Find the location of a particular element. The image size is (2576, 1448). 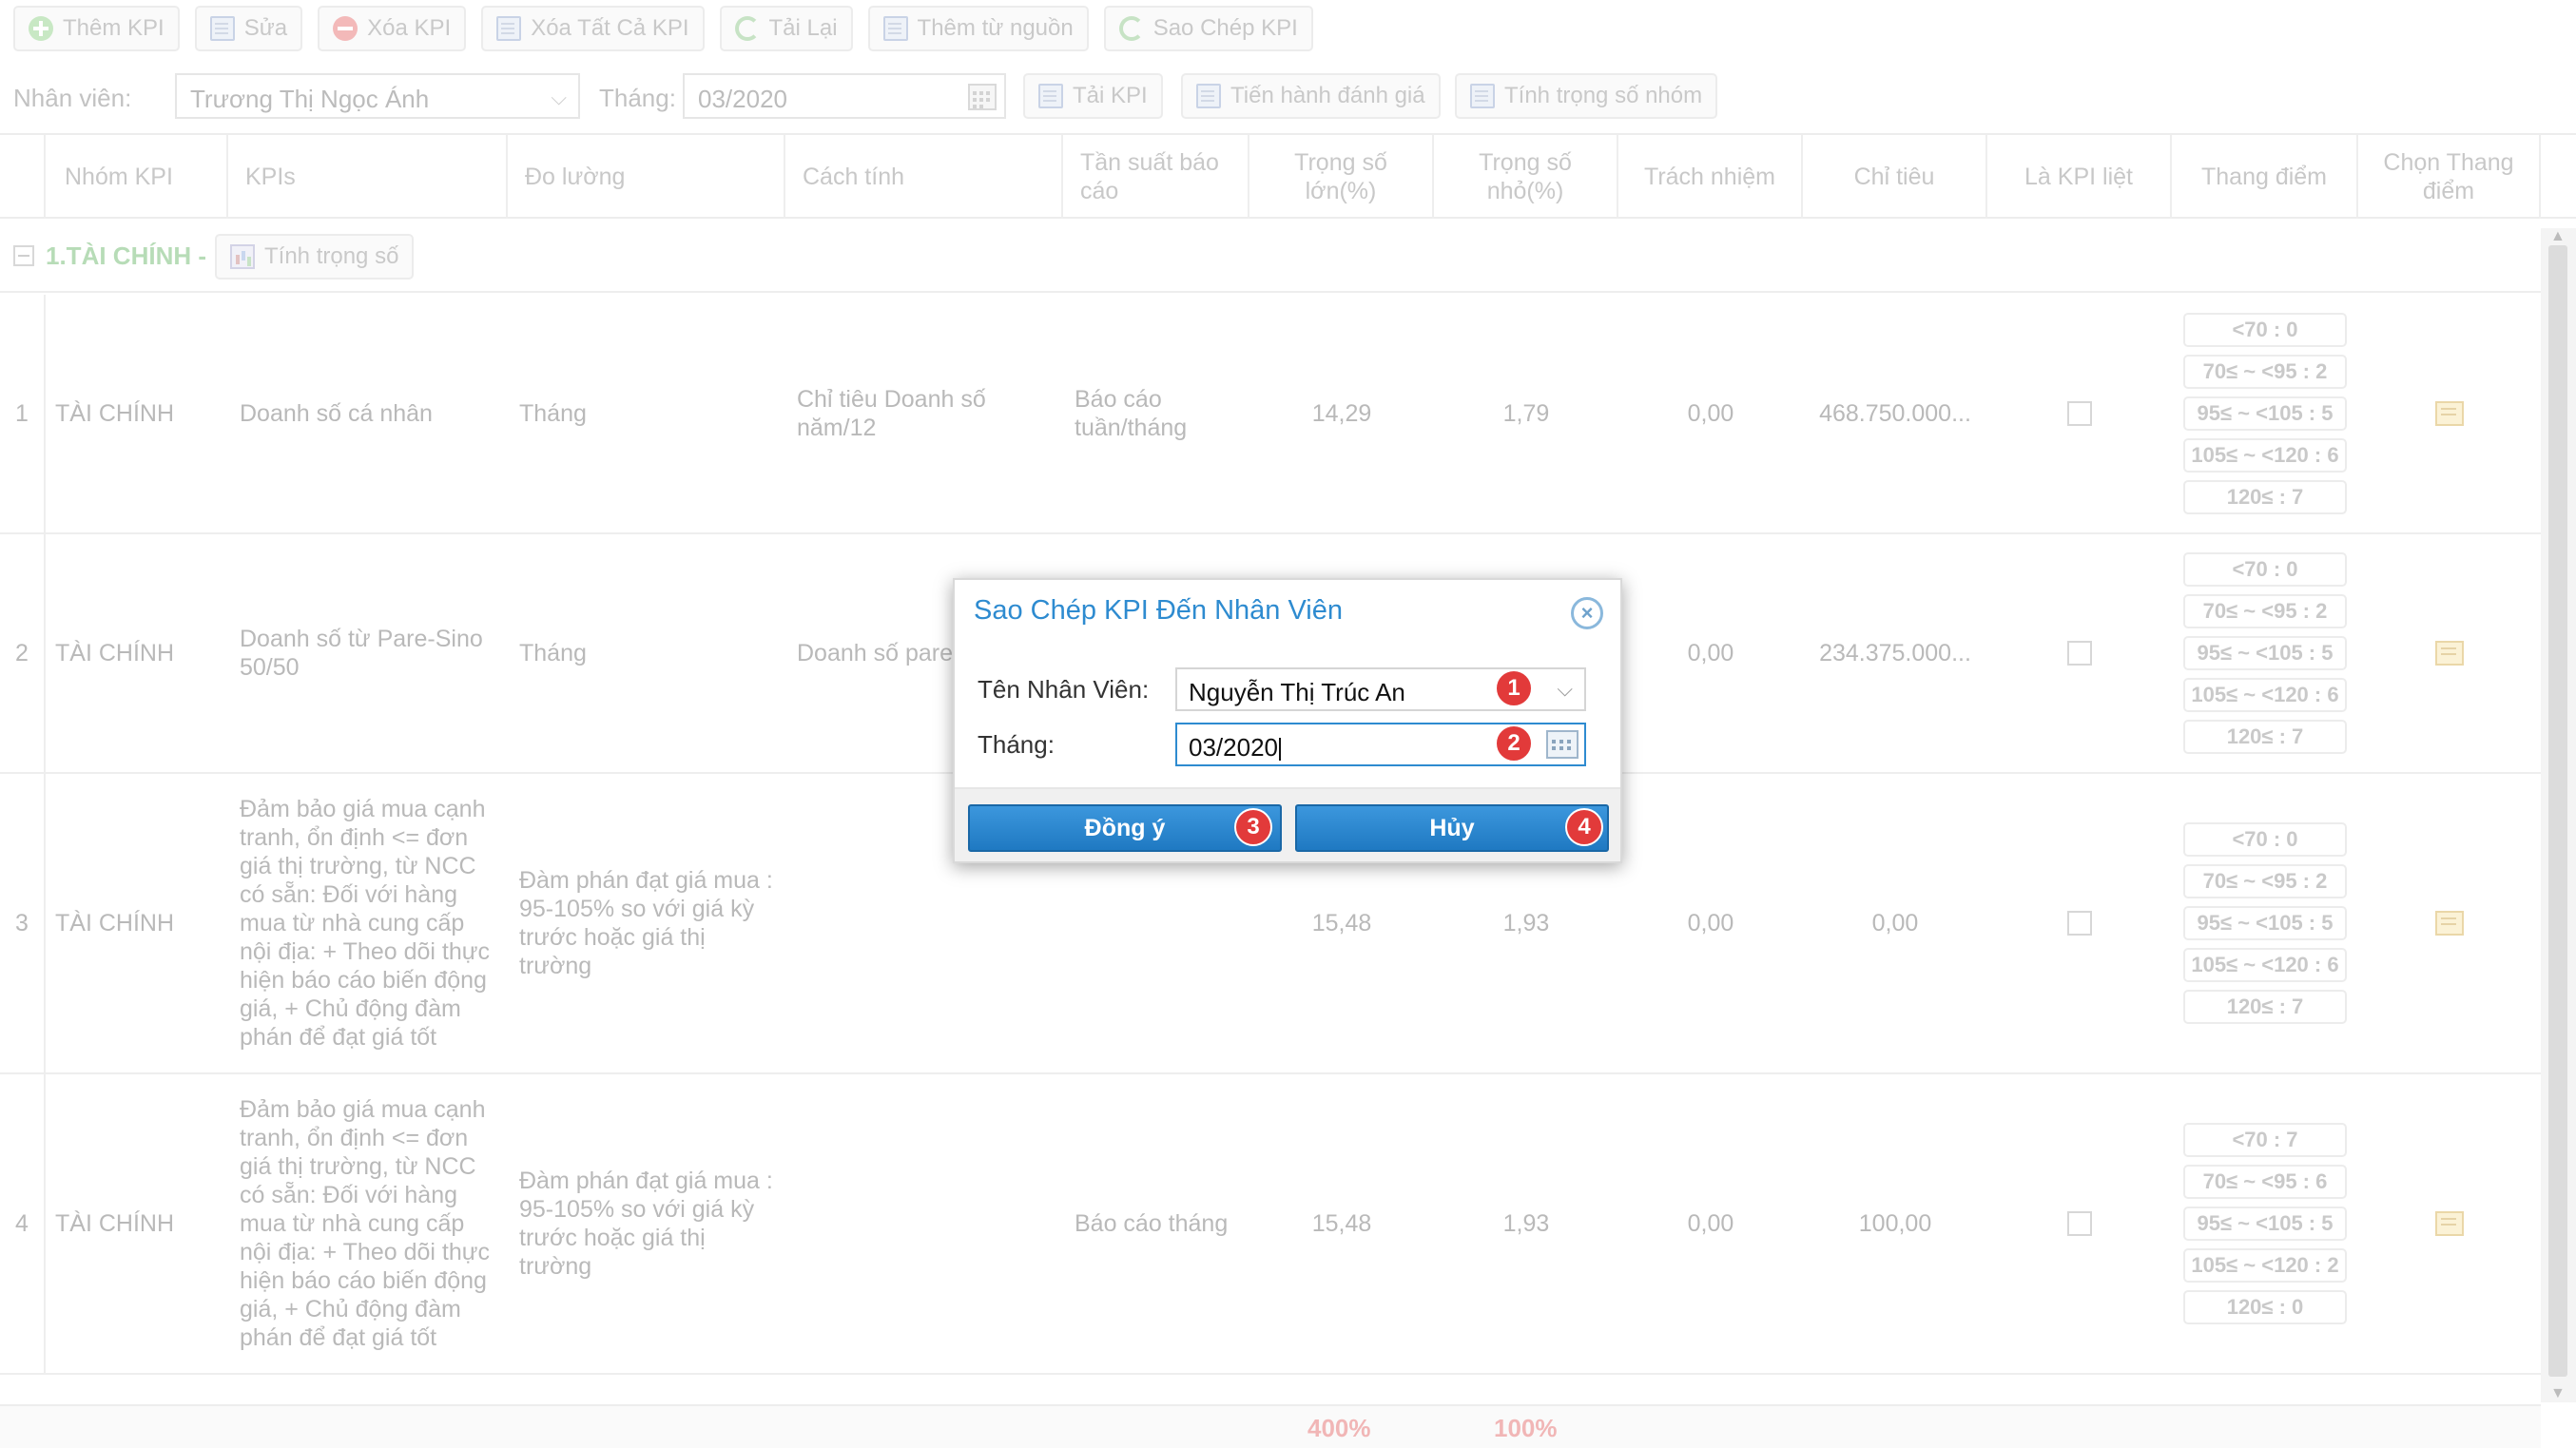

month-input-value: 03/2020 is located at coordinates (742, 99).